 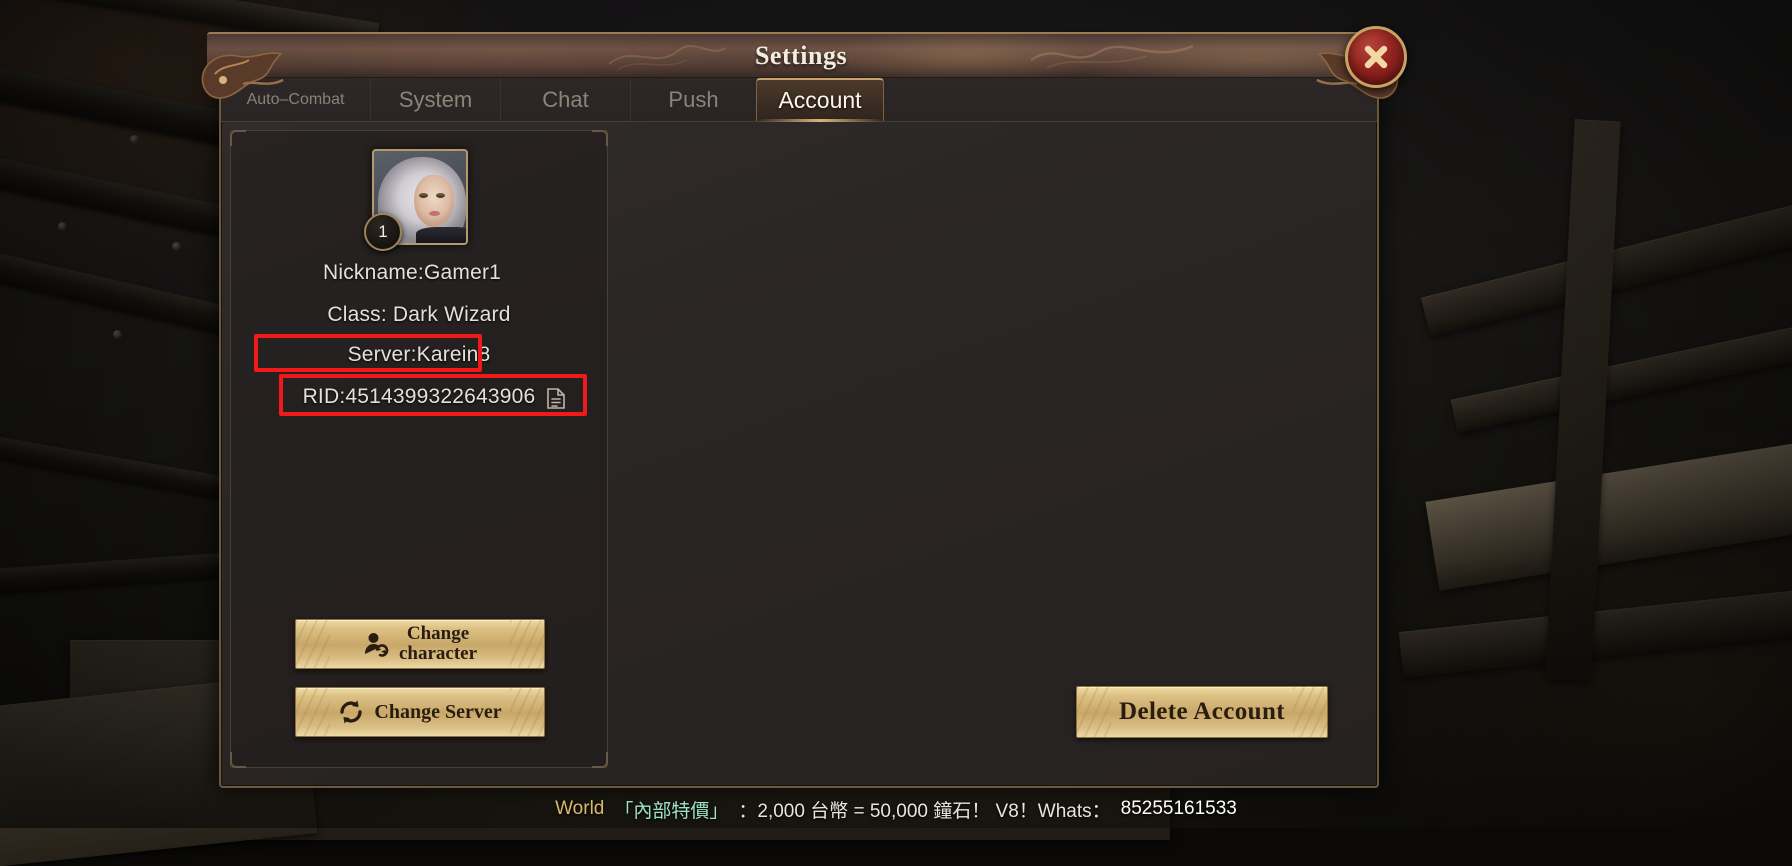 What do you see at coordinates (556, 398) in the screenshot?
I see `copy-document-icon` at bounding box center [556, 398].